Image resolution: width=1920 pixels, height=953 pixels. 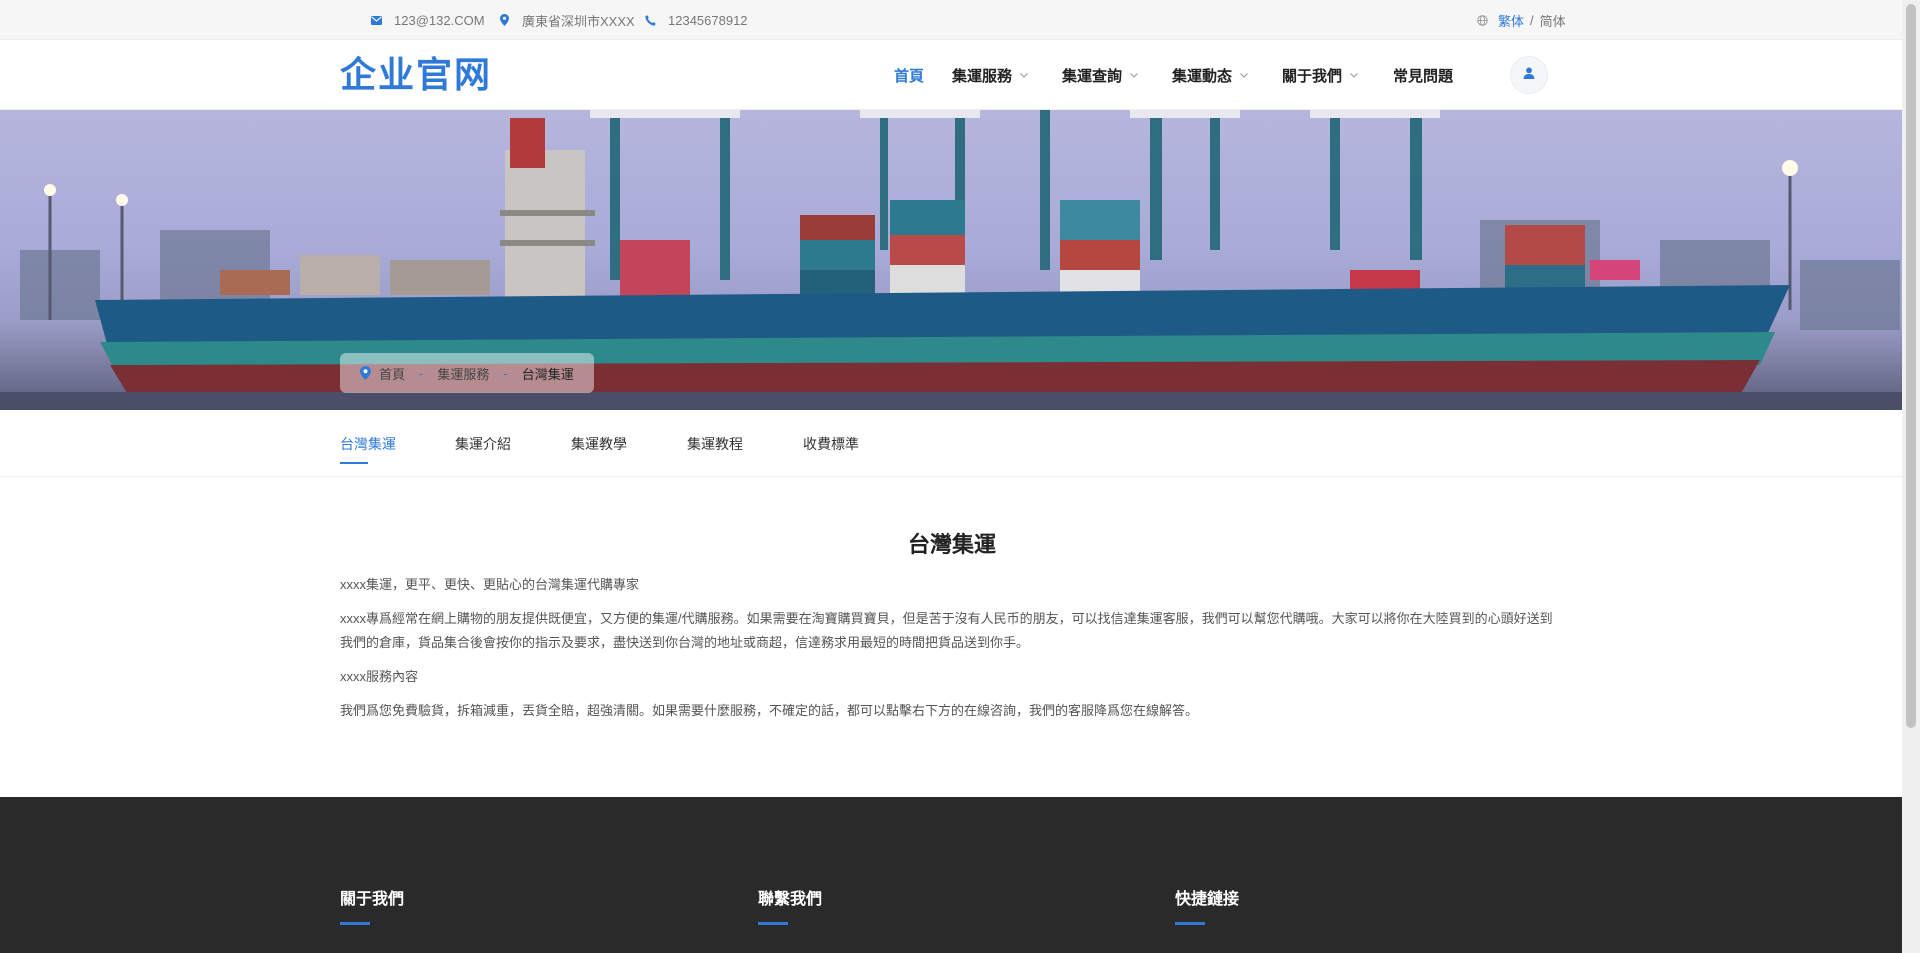 I want to click on tab-shipping-tutorial: 集運教學, so click(x=599, y=443).